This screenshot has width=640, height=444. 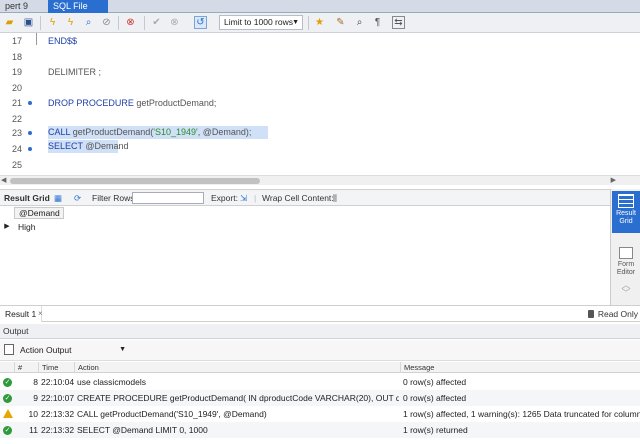 What do you see at coordinates (16, 103) in the screenshot?
I see `line-number: 21` at bounding box center [16, 103].